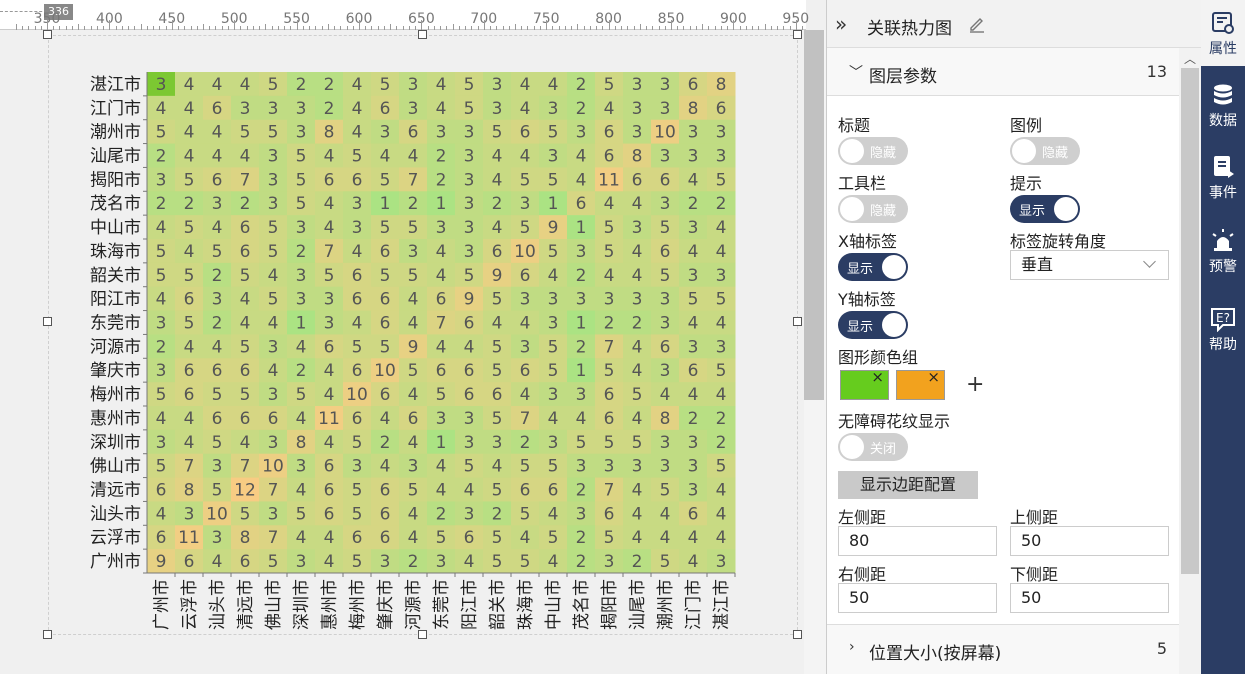  I want to click on nav-properties: 属性, so click(1223, 33).